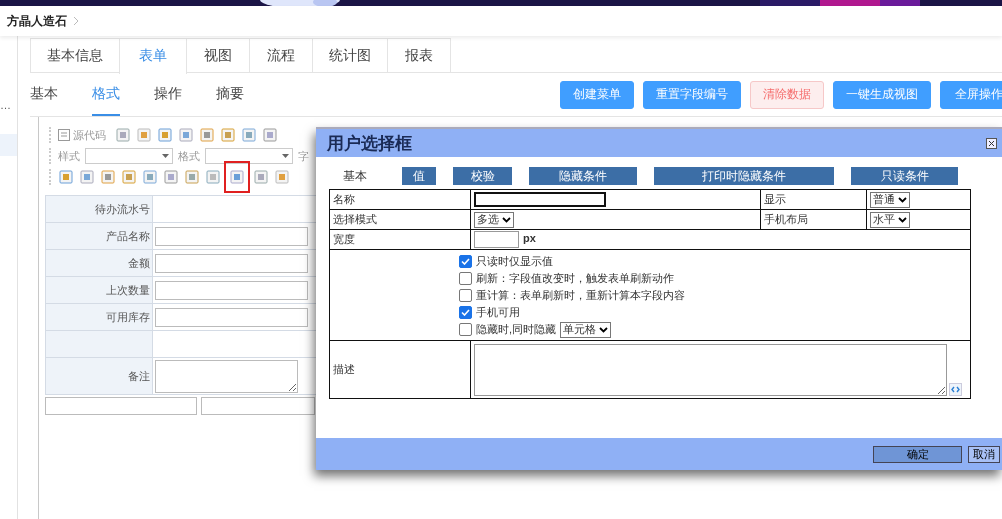 The width and height of the screenshot is (1002, 519). Describe the element at coordinates (575, 278) in the screenshot. I see `option-label: 刷新：字段值改变时，触发表单刷新动作` at that location.